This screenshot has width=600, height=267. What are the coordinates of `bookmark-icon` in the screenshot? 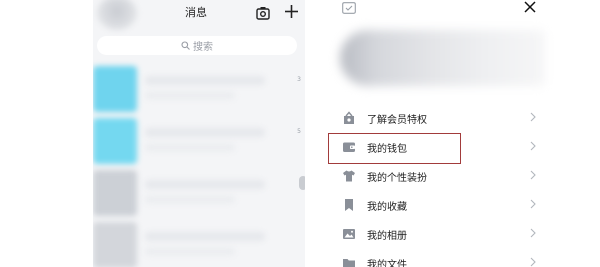 It's located at (349, 205).